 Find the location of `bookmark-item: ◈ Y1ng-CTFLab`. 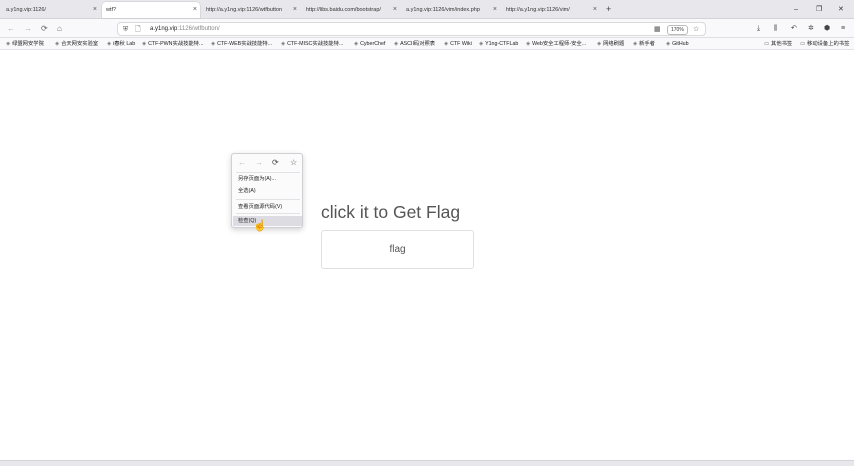

bookmark-item: ◈ Y1ng-CTFLab is located at coordinates (498, 44).